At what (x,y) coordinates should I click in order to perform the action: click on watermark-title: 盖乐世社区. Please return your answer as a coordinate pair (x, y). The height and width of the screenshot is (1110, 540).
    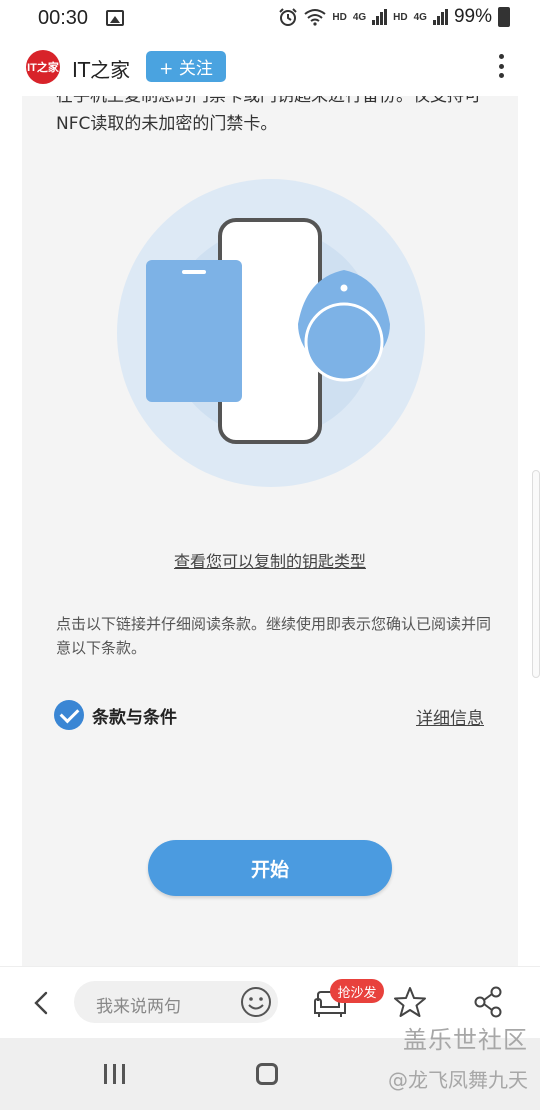
    Looking at the image, I should click on (465, 1040).